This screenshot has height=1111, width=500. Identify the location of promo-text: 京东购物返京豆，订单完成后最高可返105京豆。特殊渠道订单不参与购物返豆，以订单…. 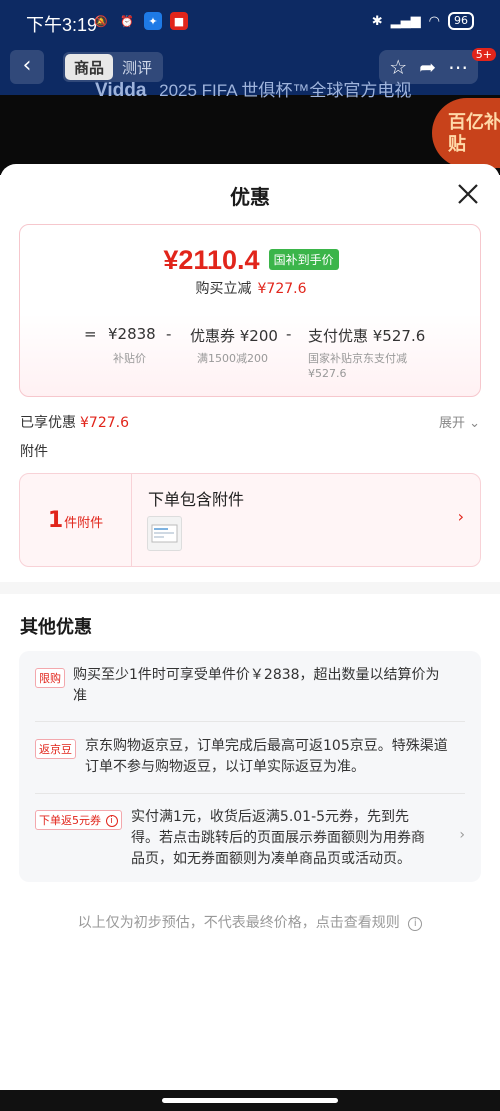
(266, 756).